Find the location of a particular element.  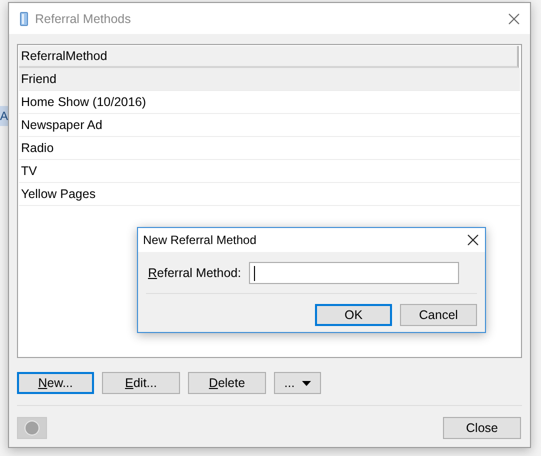

table-row: Radio is located at coordinates (269, 148).